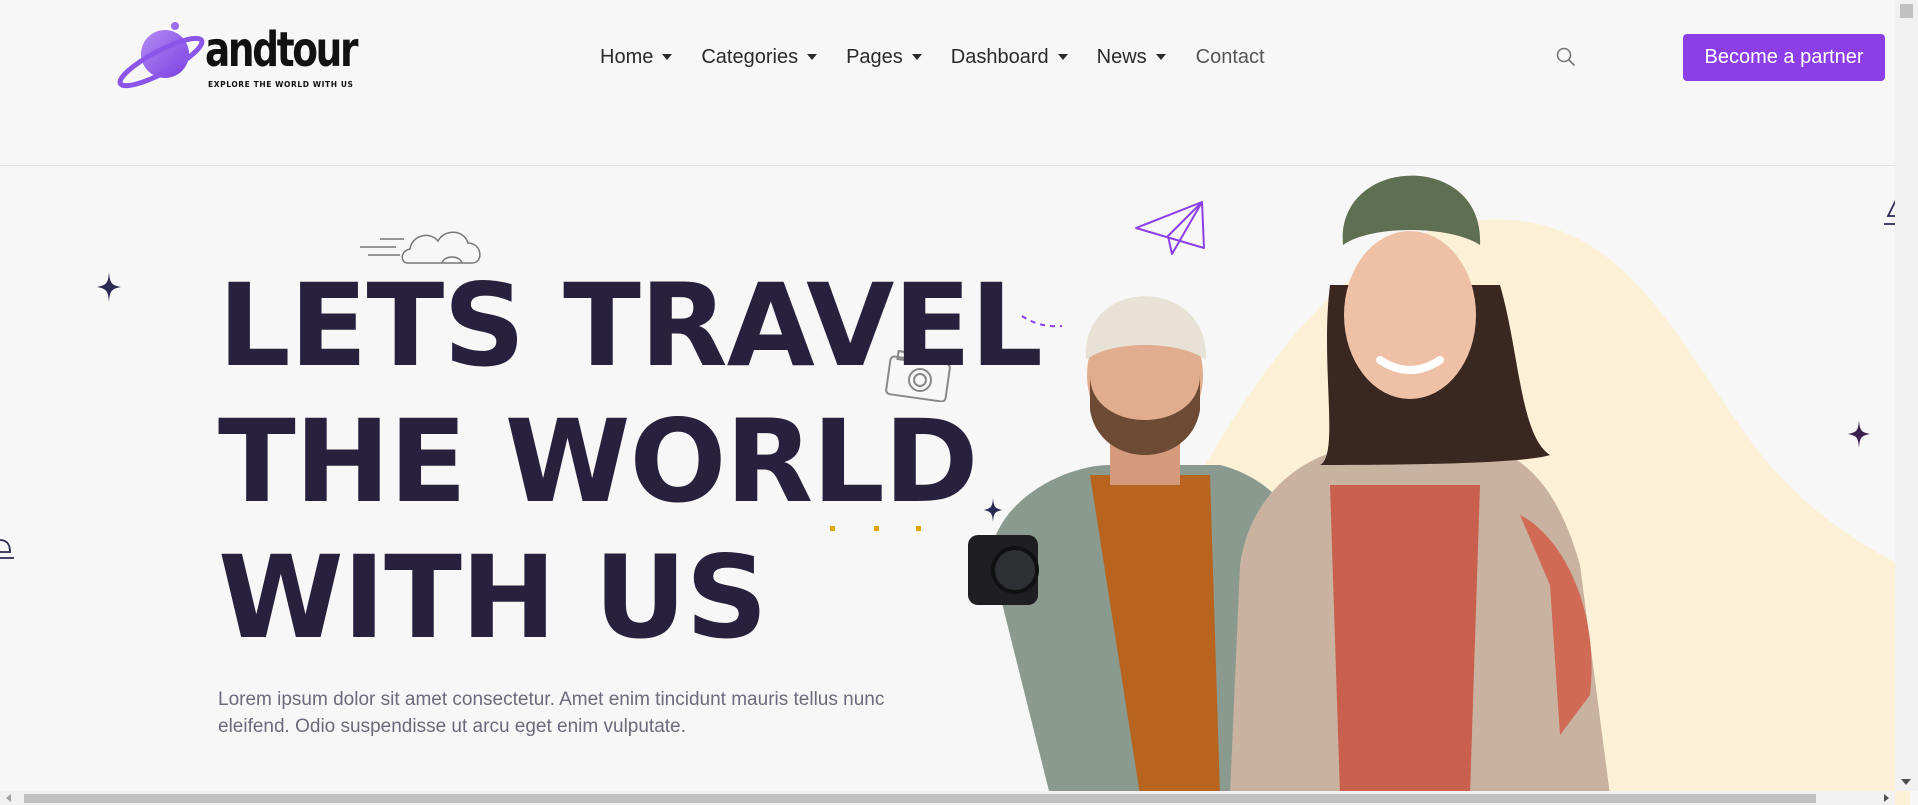 The height and width of the screenshot is (805, 1918). Describe the element at coordinates (8, 798) in the screenshot. I see `scroll-left-arrow-icon` at that location.